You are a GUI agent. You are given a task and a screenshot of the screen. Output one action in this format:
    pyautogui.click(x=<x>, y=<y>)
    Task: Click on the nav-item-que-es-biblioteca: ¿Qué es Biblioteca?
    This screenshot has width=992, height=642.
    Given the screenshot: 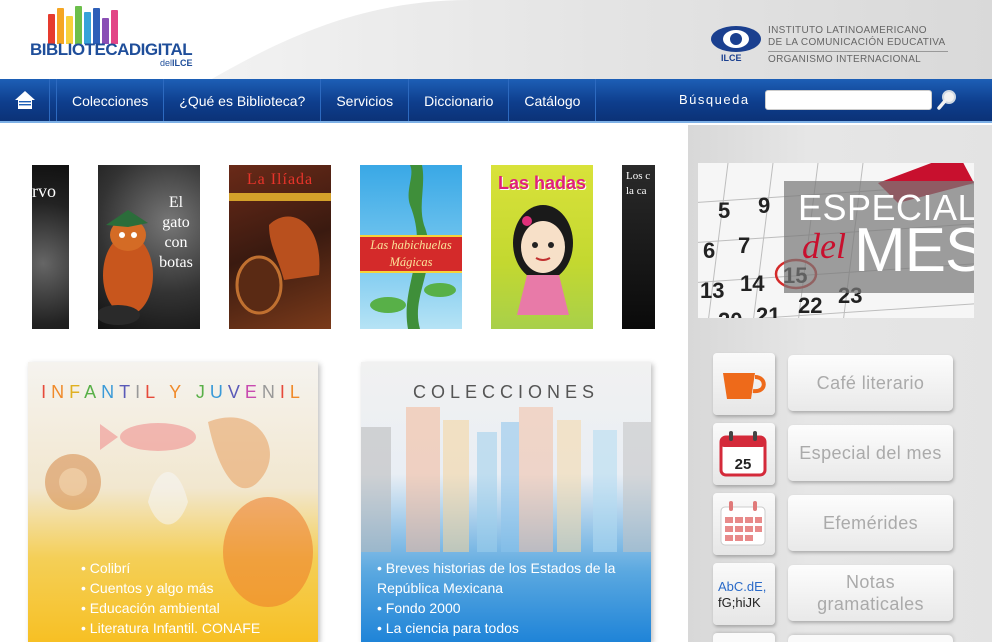 What is the action you would take?
    pyautogui.click(x=243, y=100)
    